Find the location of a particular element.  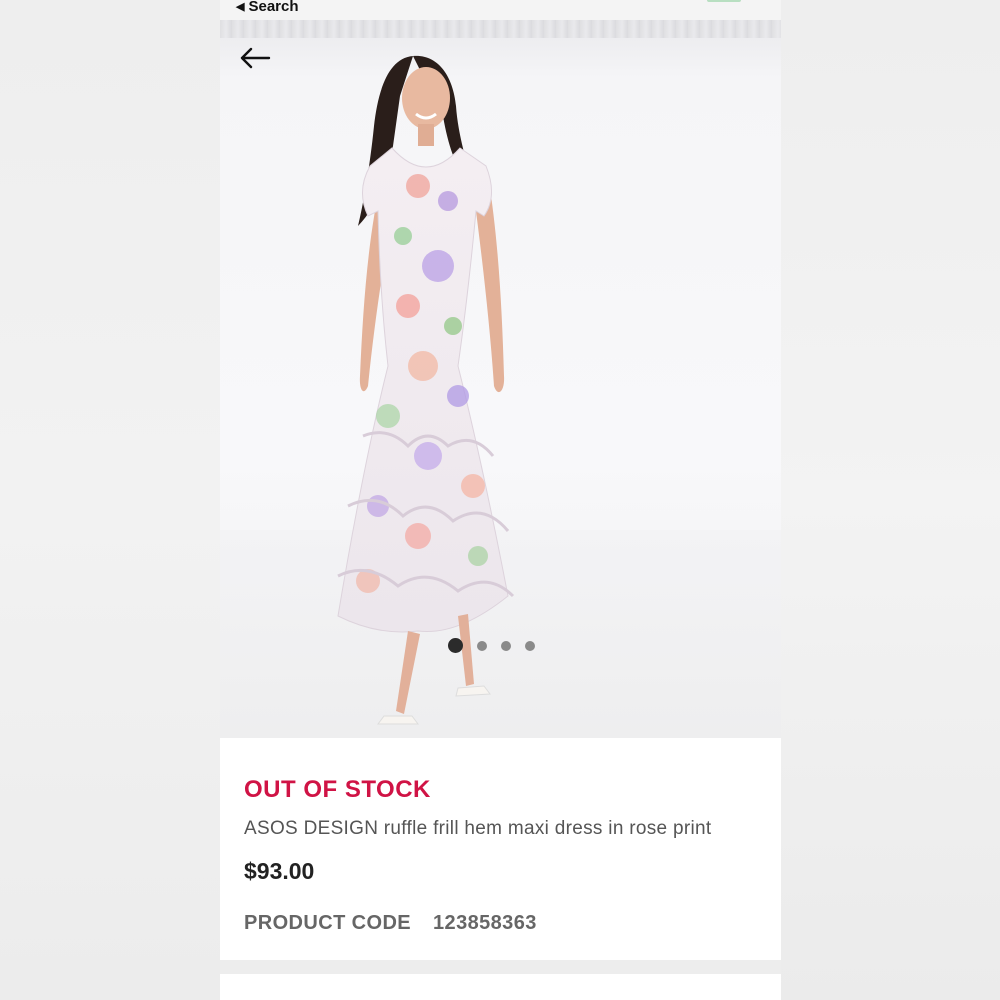

product-price: $93.00 is located at coordinates (279, 871).